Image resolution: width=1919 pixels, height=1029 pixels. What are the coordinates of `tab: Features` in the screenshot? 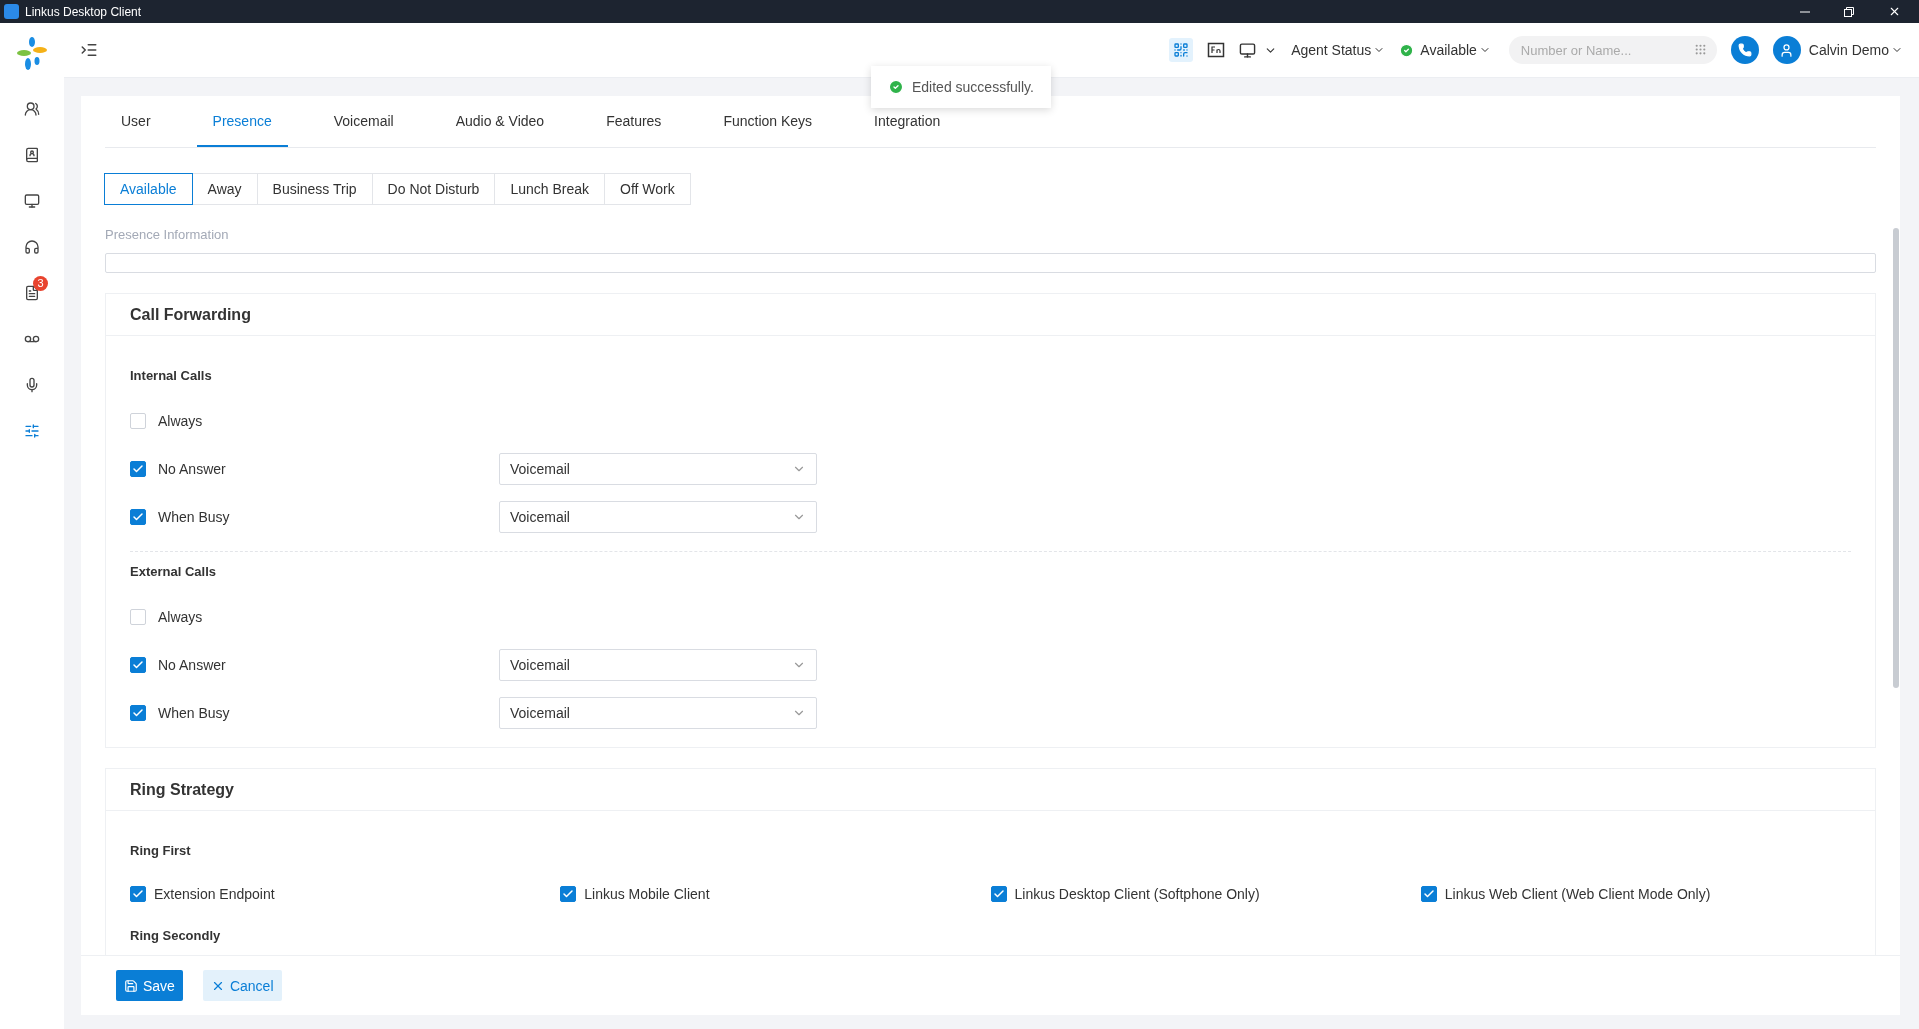 It's located at (634, 121).